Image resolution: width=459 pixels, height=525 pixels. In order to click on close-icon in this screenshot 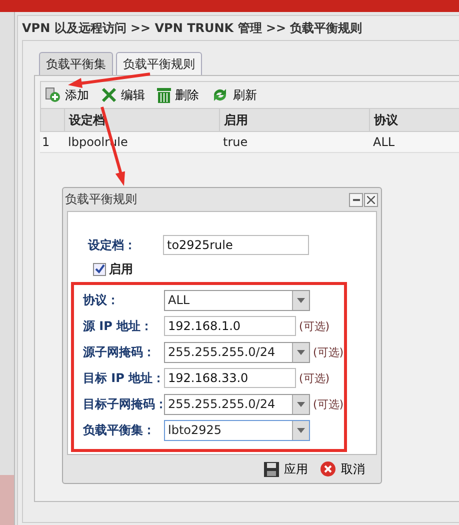, I will do `click(371, 200)`.